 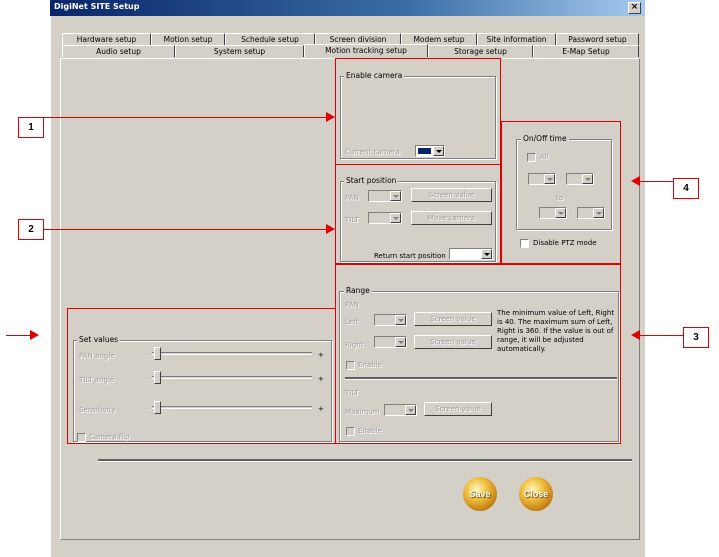 What do you see at coordinates (201, 376) in the screenshot?
I see `annotation-box-set-values` at bounding box center [201, 376].